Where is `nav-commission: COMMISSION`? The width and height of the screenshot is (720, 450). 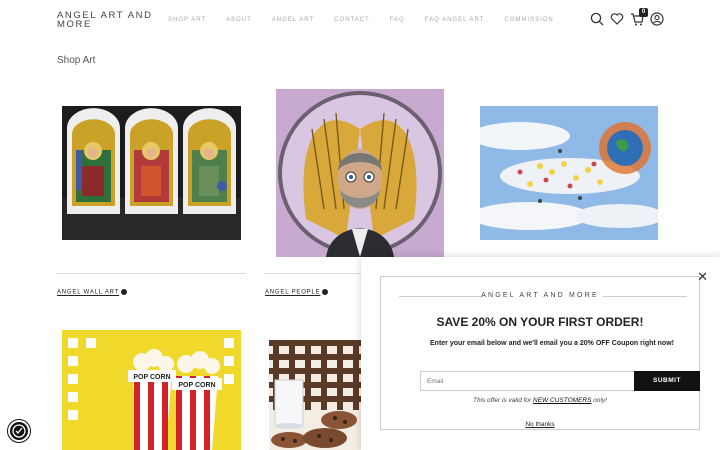 nav-commission: COMMISSION is located at coordinates (528, 20).